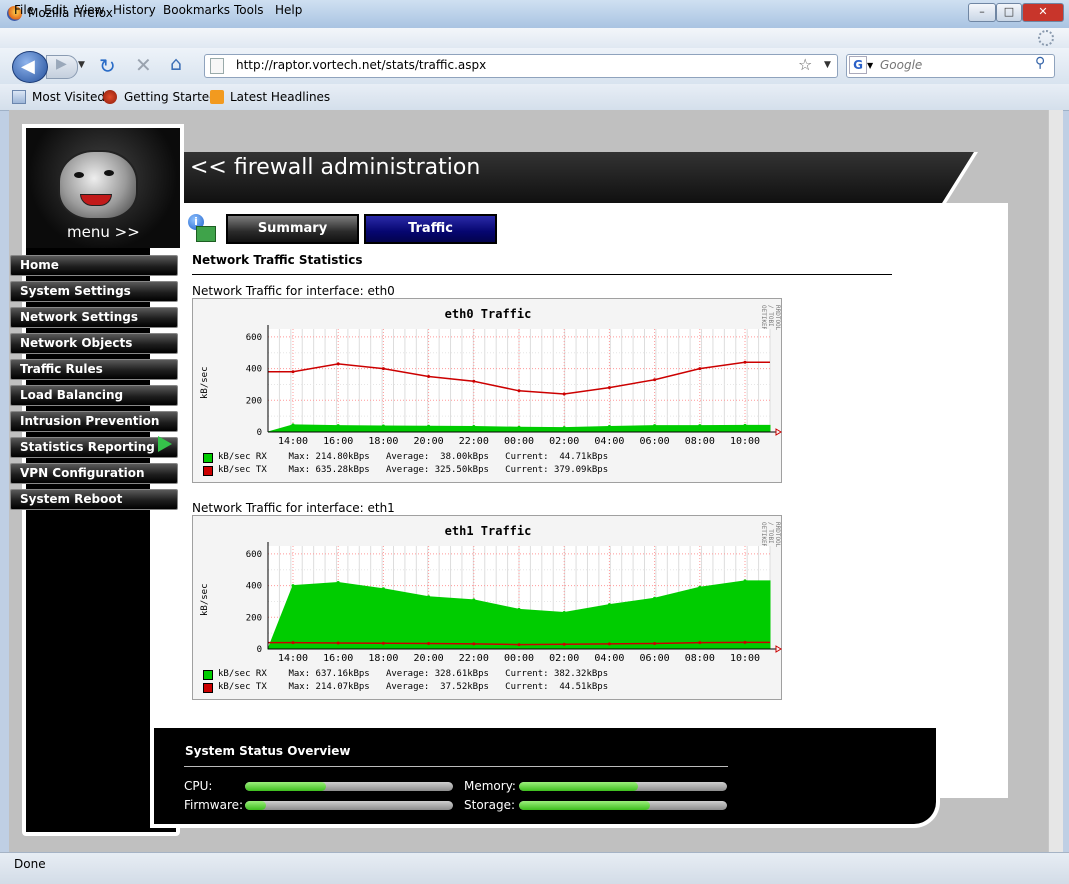  What do you see at coordinates (90, 10) in the screenshot?
I see `menu-view: View` at bounding box center [90, 10].